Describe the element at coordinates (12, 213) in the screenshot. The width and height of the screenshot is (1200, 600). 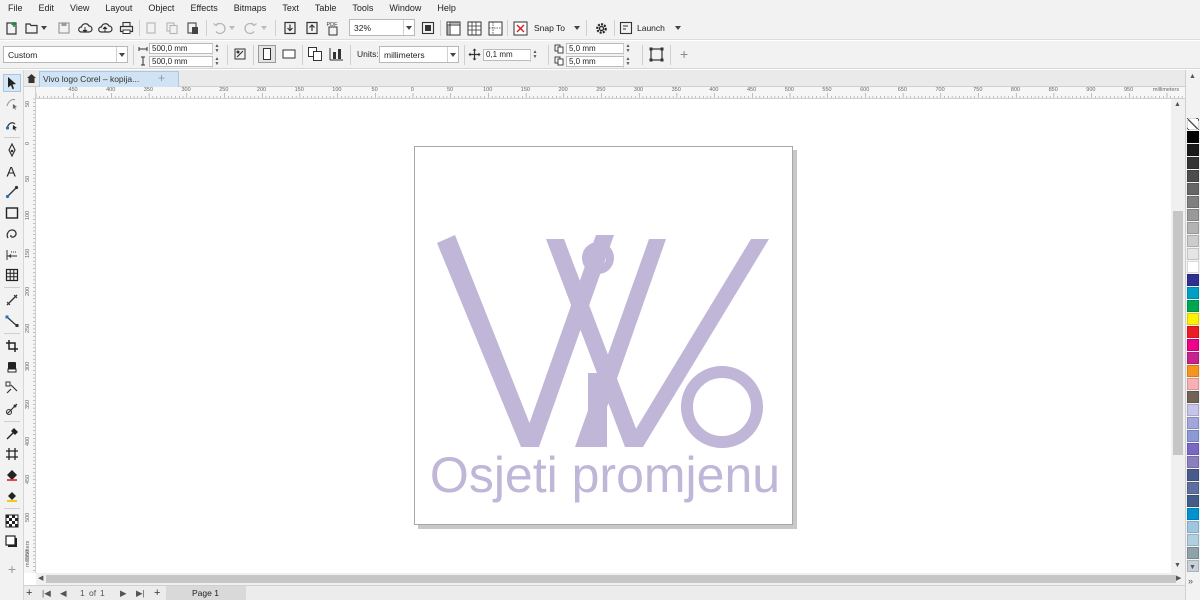
I see `rectangle-tool-icon` at that location.